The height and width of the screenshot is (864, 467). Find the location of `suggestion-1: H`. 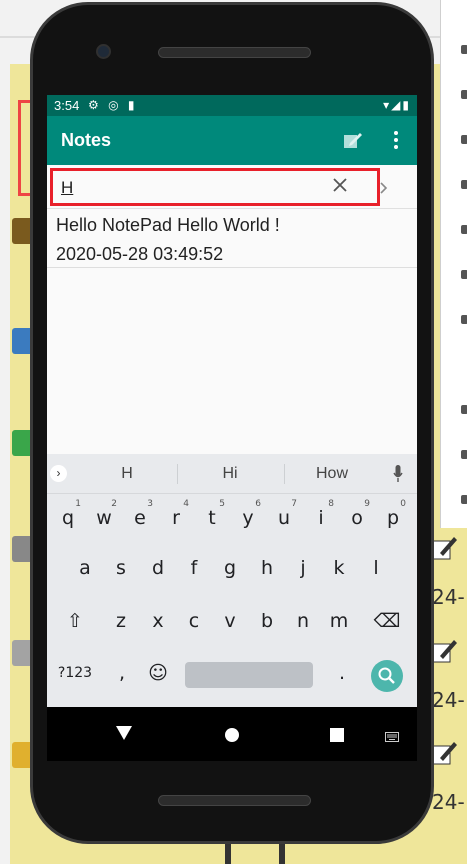

suggestion-1: H is located at coordinates (127, 474).